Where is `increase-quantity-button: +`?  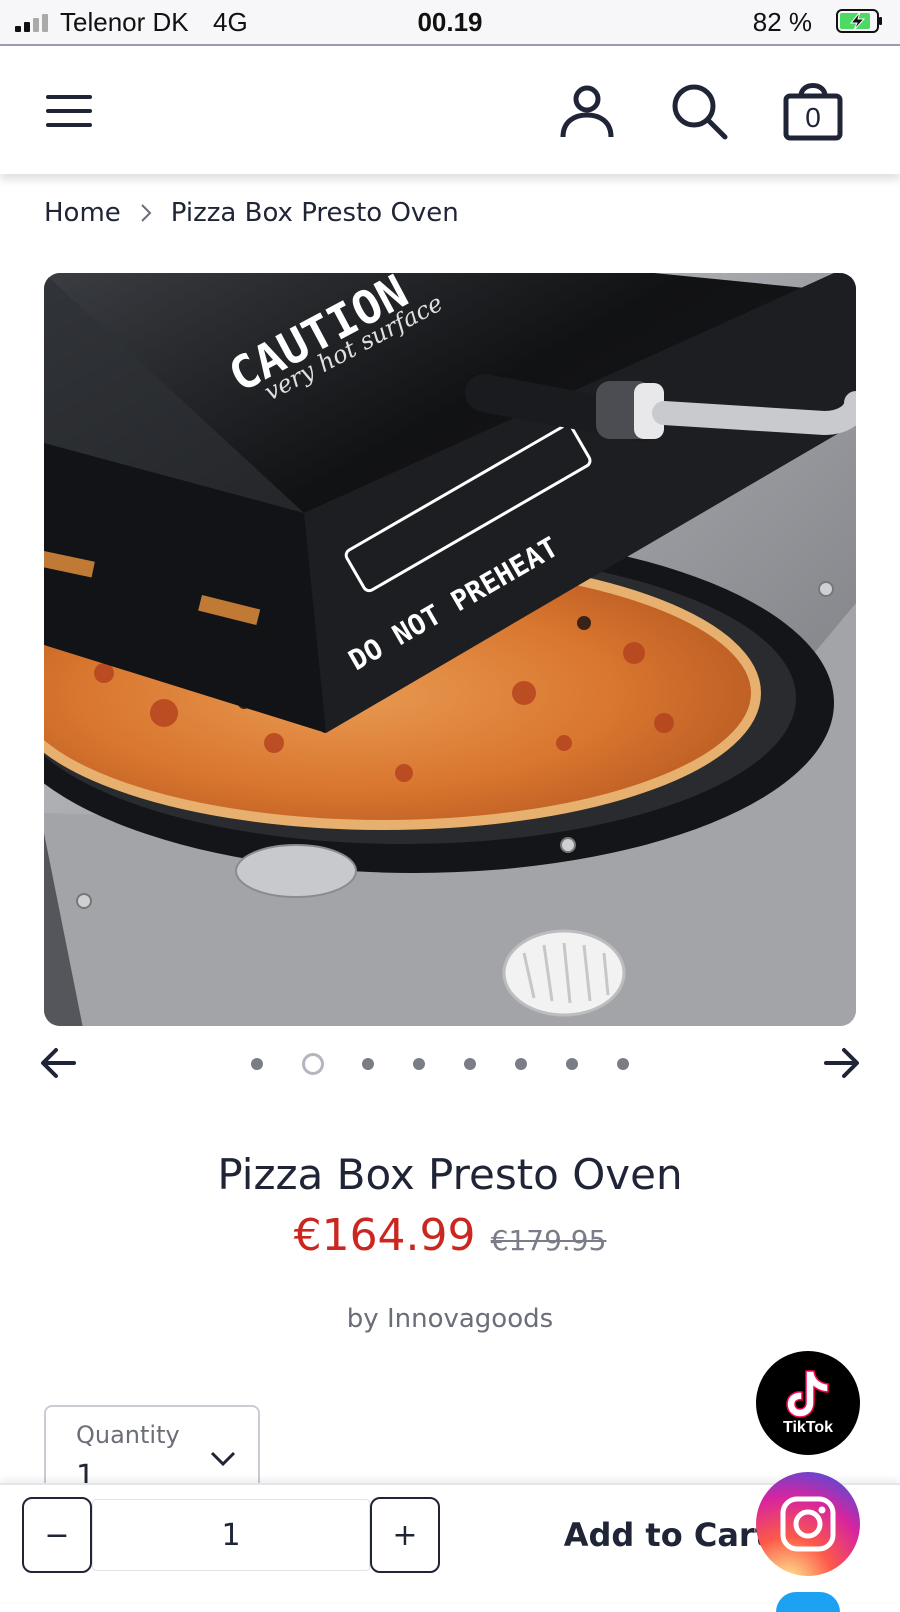 increase-quantity-button: + is located at coordinates (405, 1535).